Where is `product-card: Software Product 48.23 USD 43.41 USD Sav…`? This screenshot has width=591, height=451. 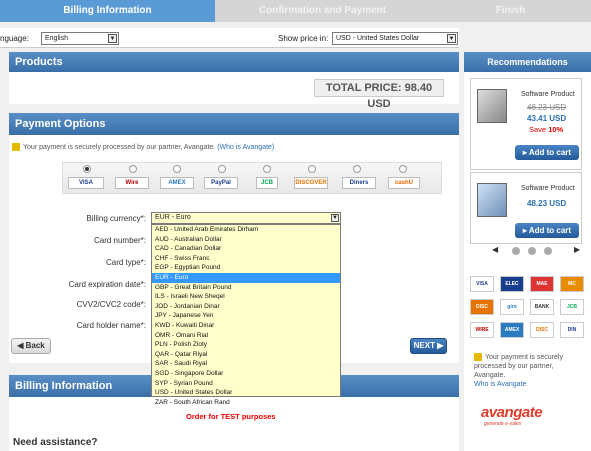
product-card: Software Product 48.23 USD 43.41 USD Sav… is located at coordinates (526, 124).